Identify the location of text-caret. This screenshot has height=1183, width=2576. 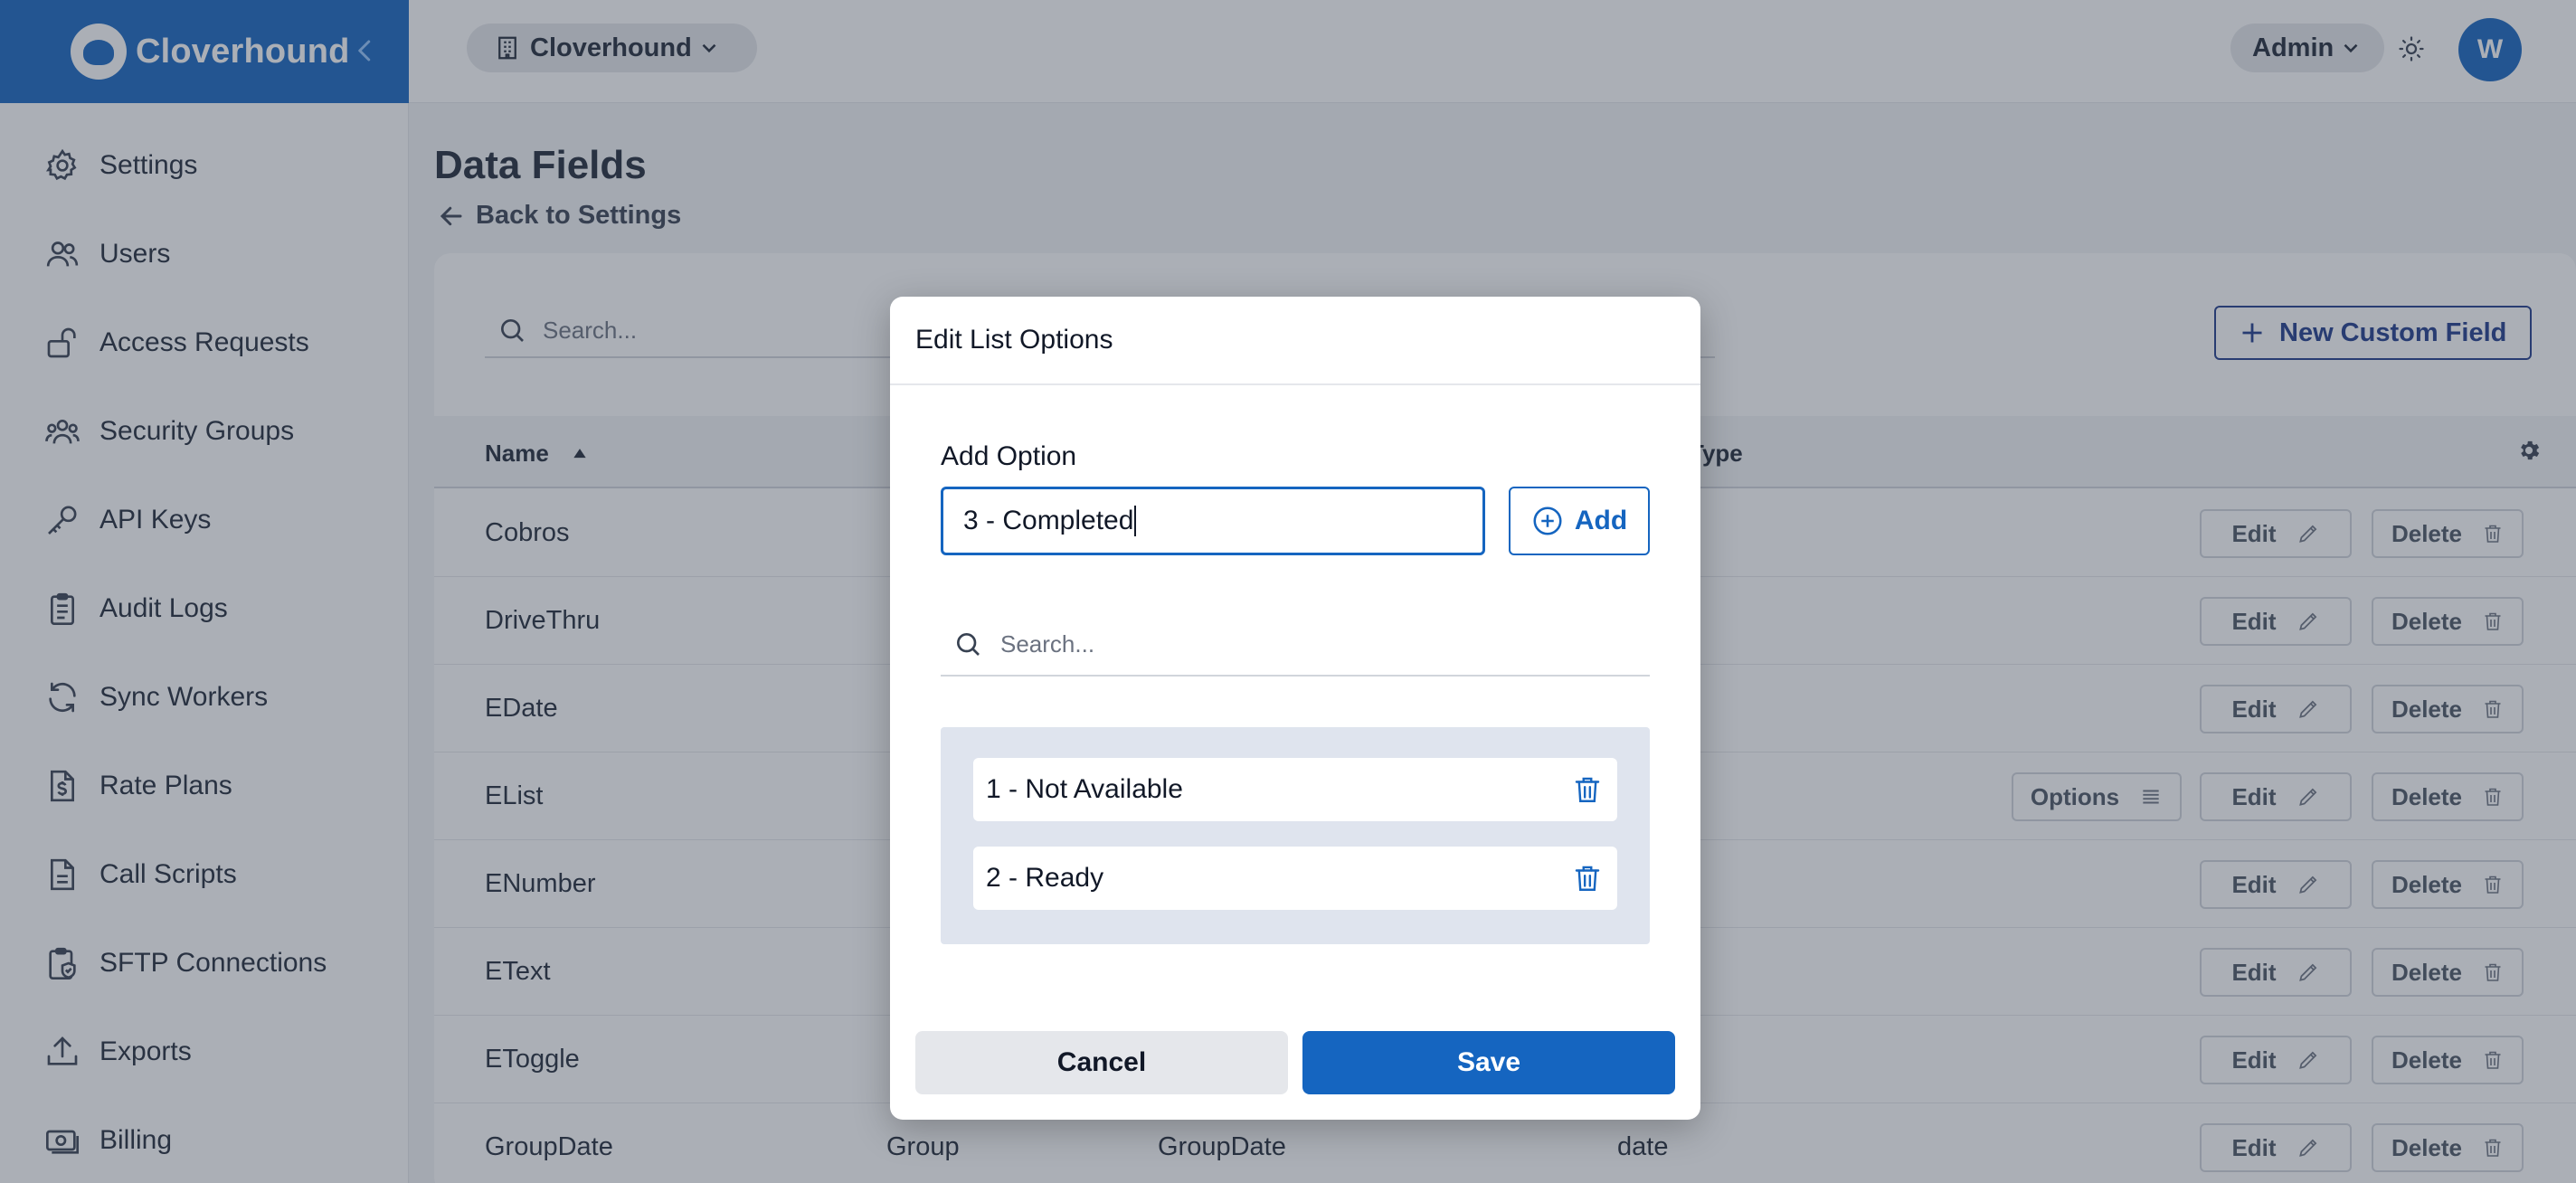
(1135, 521).